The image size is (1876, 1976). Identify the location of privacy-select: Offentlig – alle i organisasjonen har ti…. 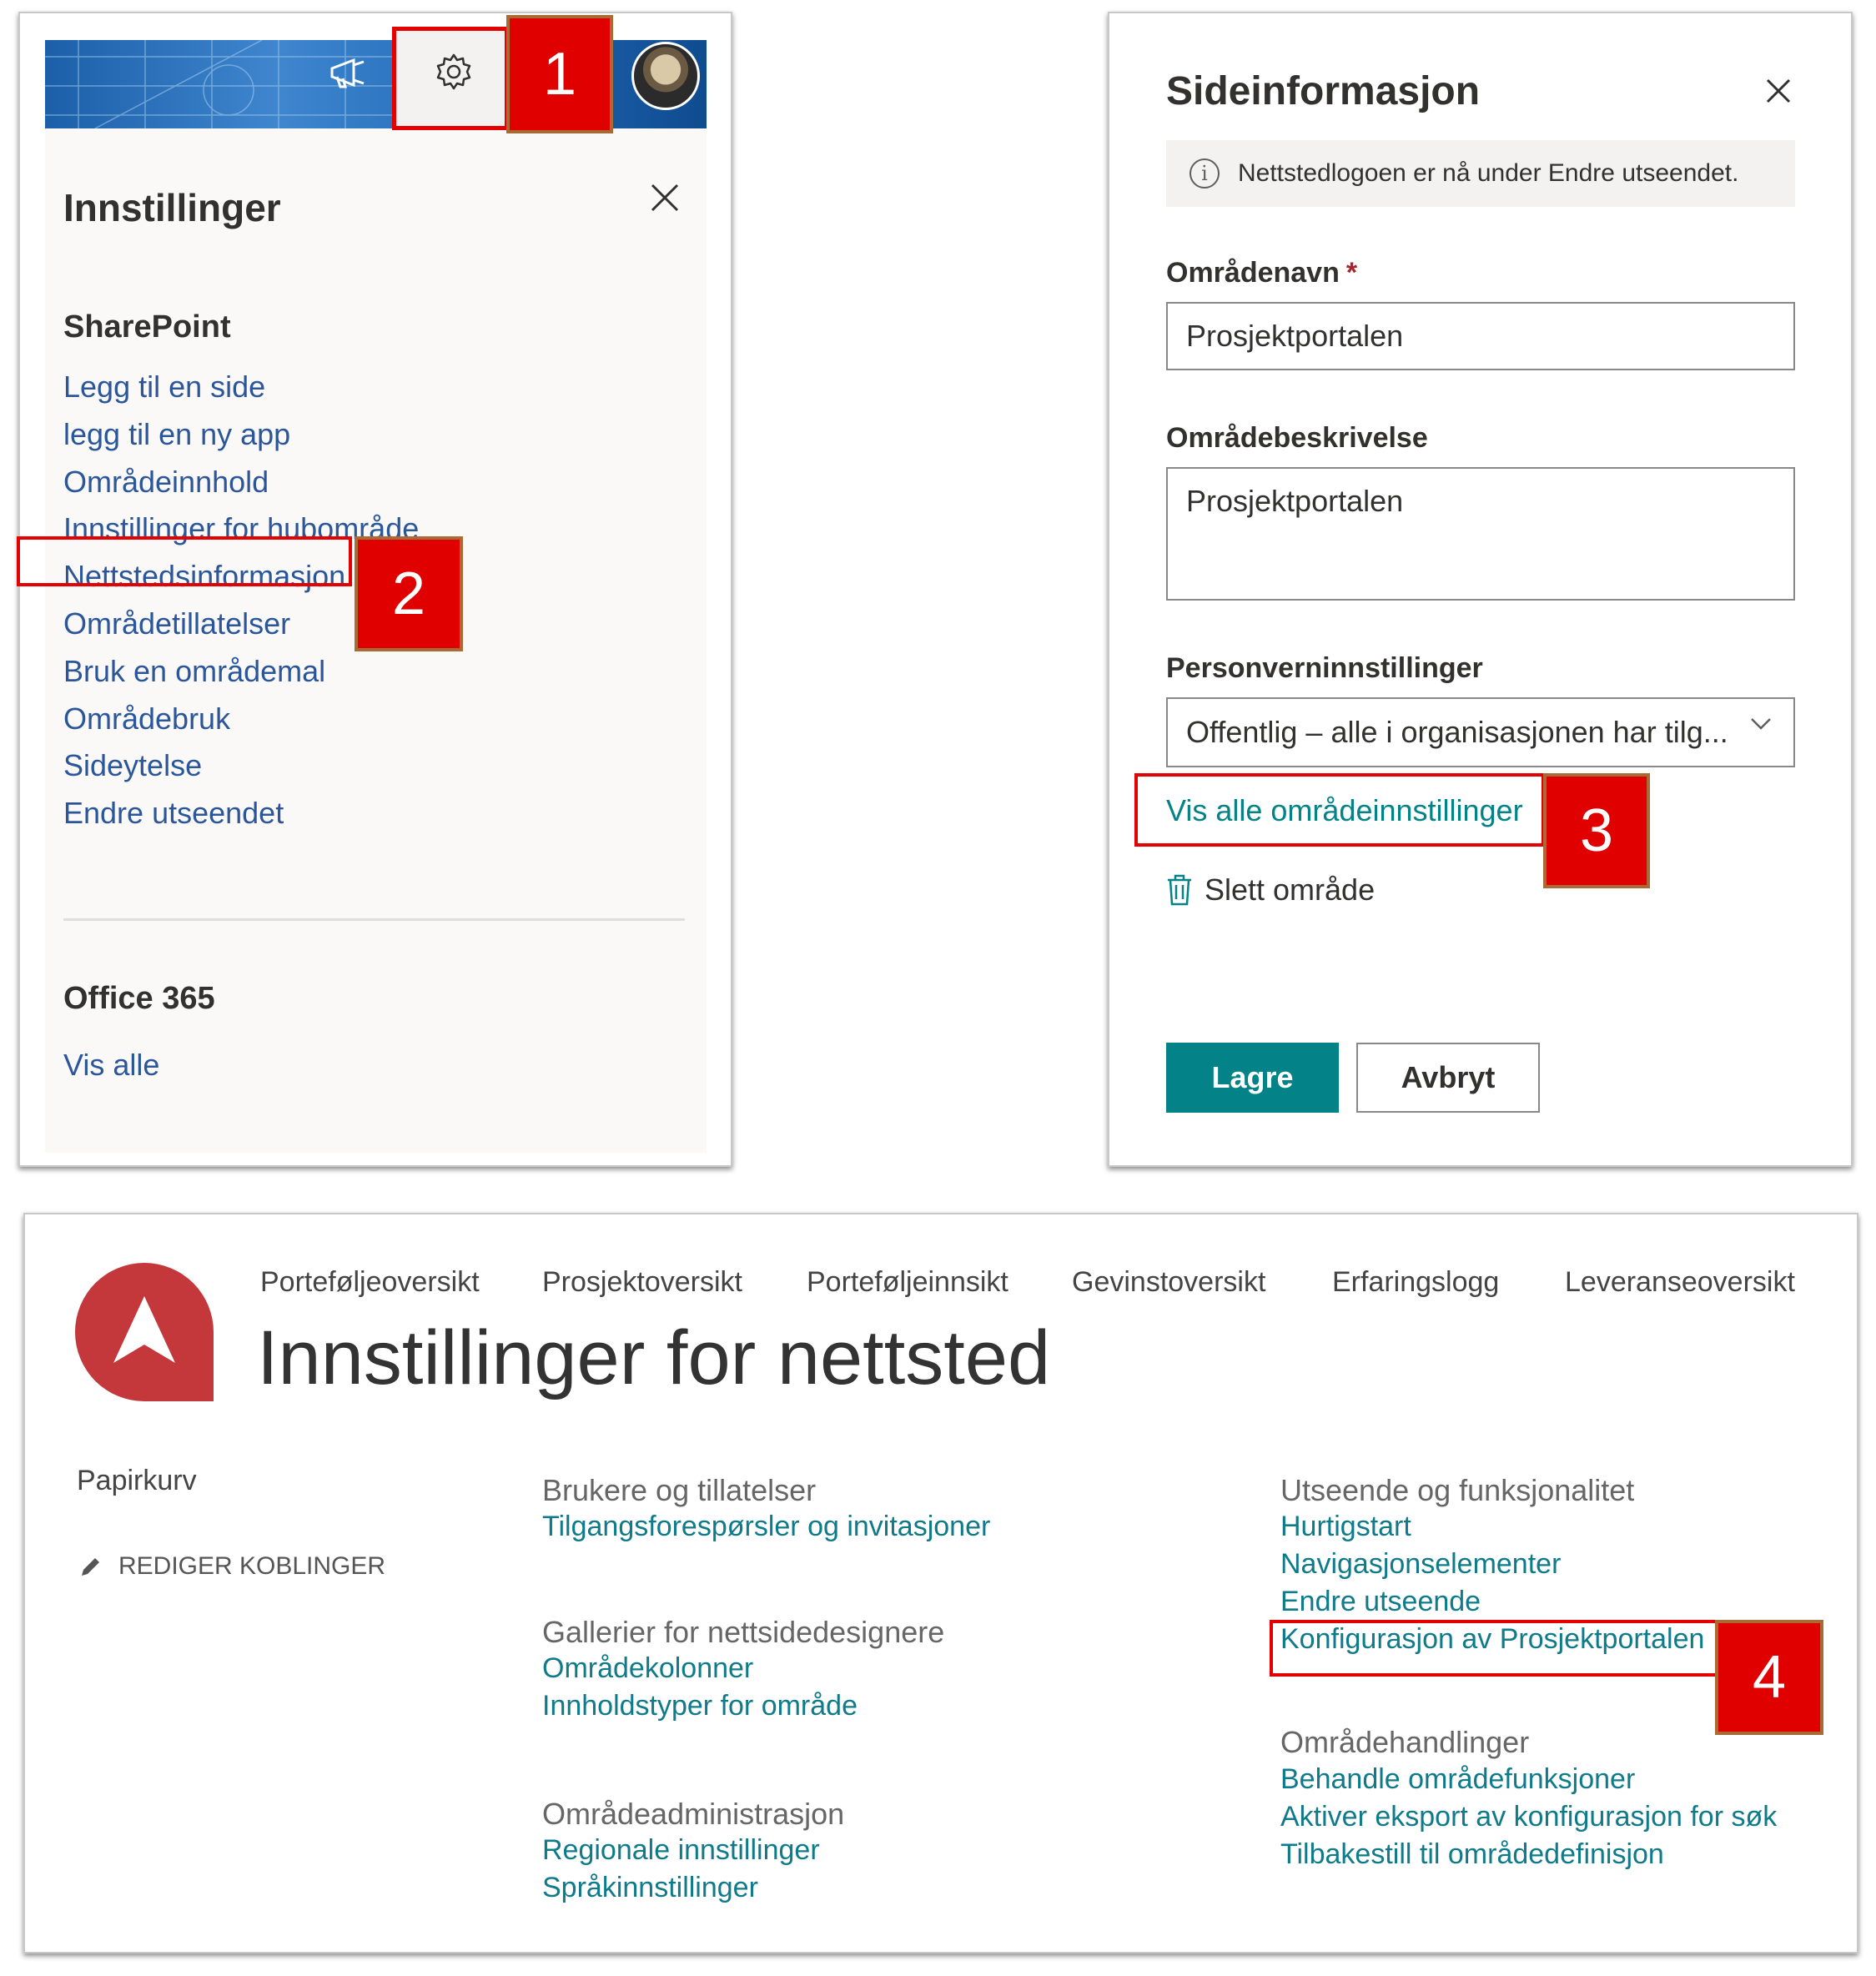
(1480, 732).